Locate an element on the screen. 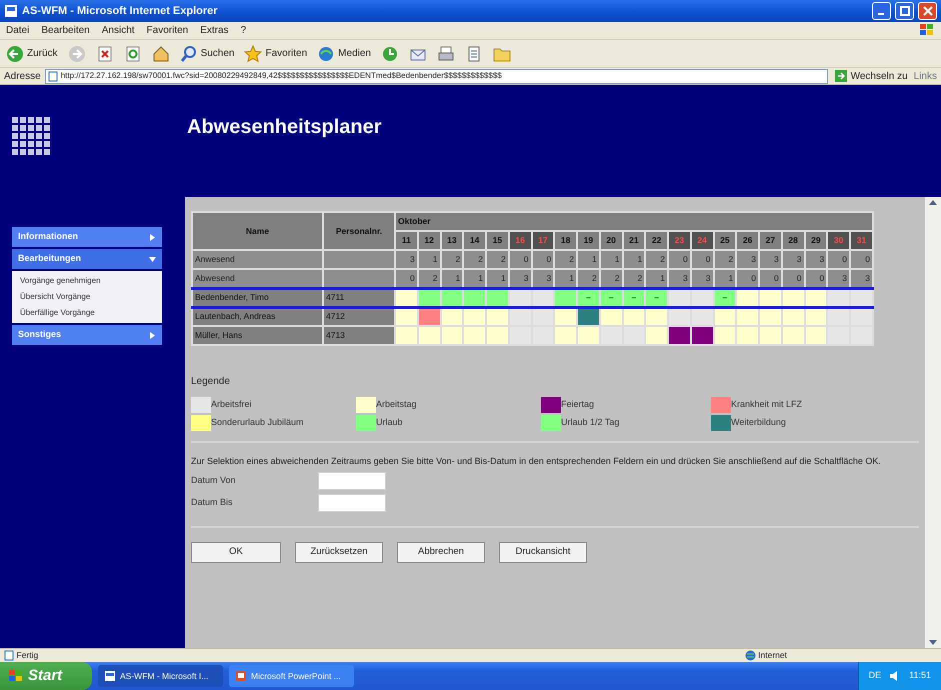 The image size is (941, 690). day-header: 26 is located at coordinates (747, 240).